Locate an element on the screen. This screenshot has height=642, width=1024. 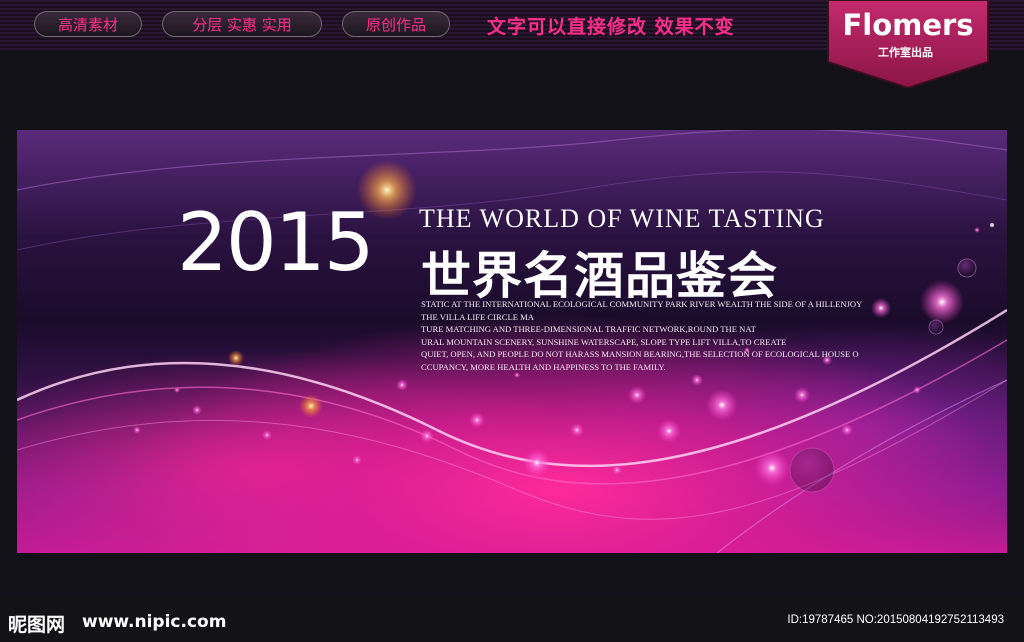
site-url: www.nipic.com is located at coordinates (154, 622).